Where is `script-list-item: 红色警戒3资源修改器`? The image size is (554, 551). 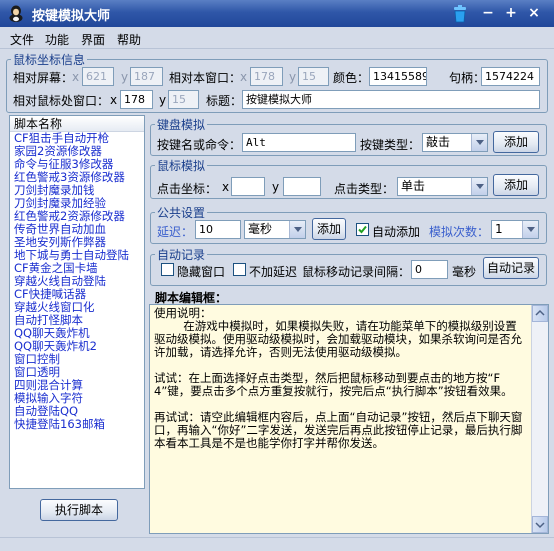
script-list-item: 红色警戒3资源修改器 is located at coordinates (77, 177).